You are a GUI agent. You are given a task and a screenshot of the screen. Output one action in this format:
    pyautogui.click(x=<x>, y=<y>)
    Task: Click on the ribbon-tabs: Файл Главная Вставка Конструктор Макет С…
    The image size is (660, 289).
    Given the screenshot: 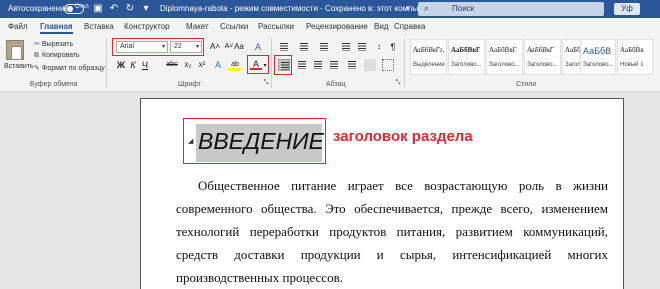 What is the action you would take?
    pyautogui.click(x=330, y=26)
    